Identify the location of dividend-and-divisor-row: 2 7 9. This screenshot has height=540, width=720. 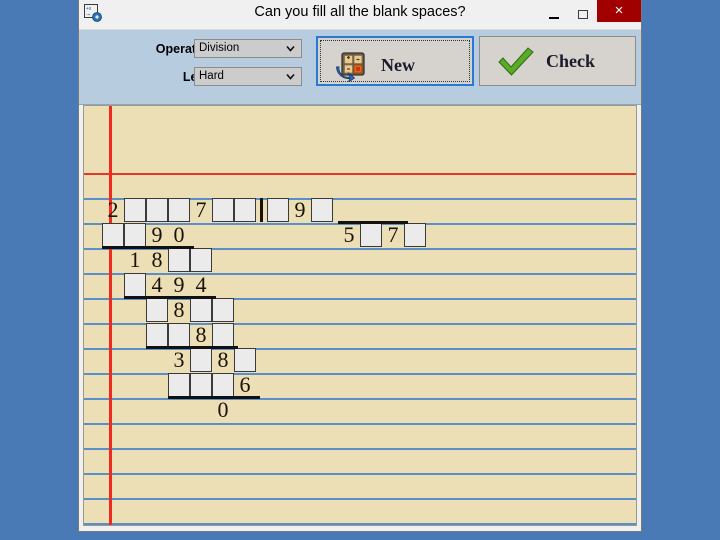
(217, 210).